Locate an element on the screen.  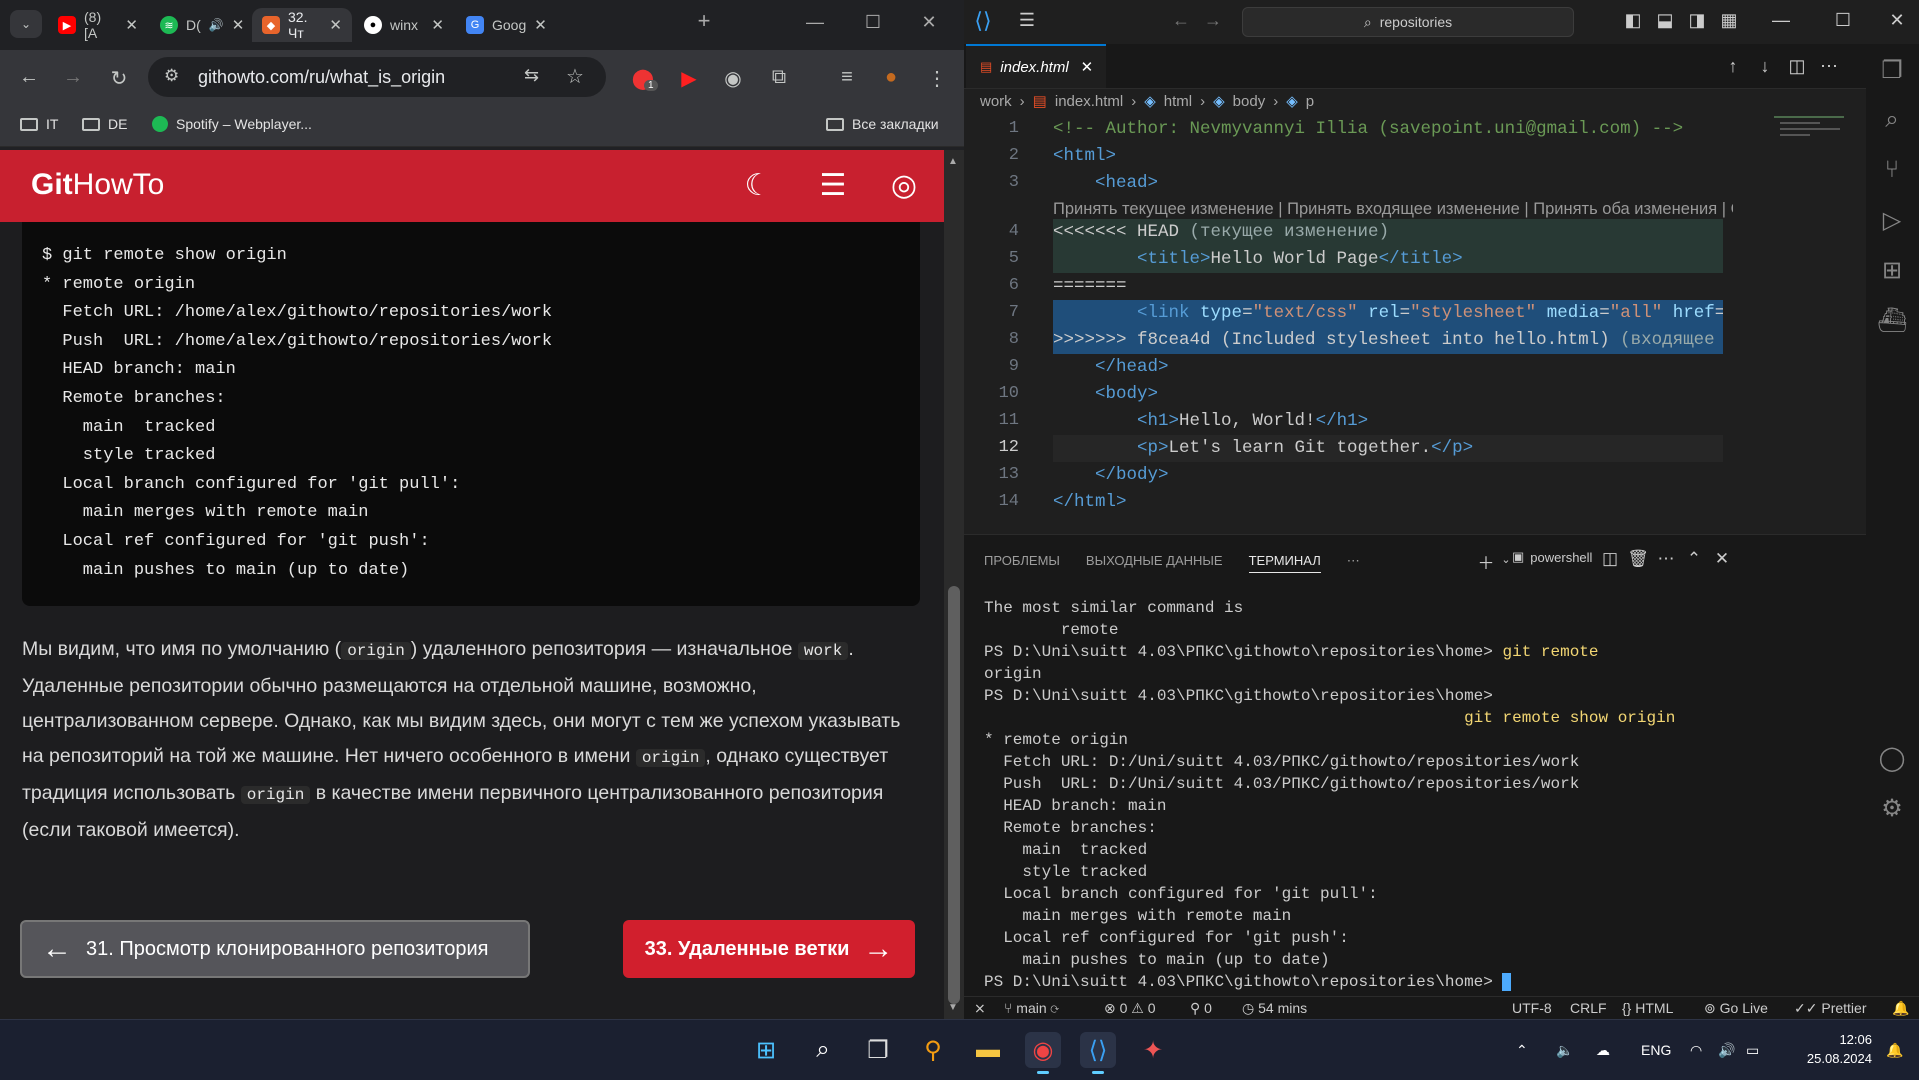
scroll-up-icon: ▲ is located at coordinates (953, 161).